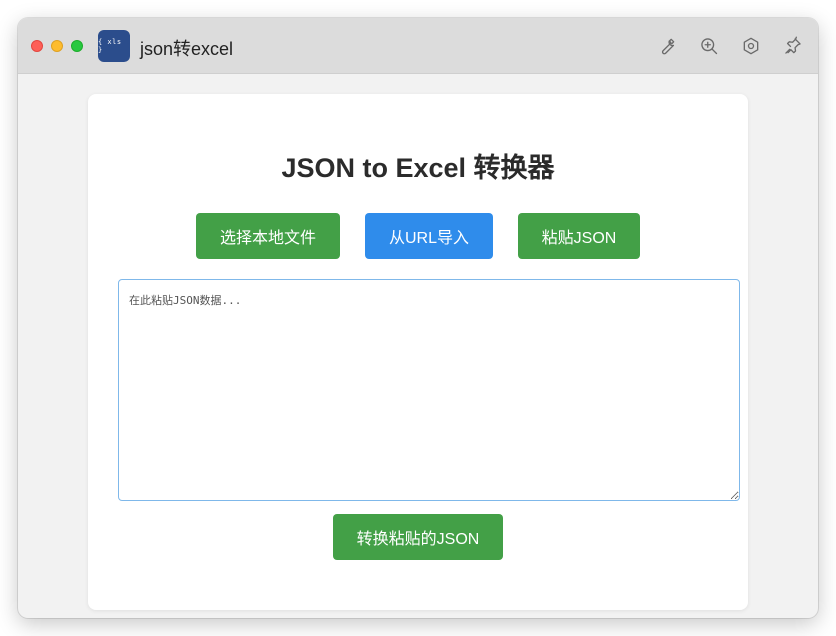 The image size is (836, 636). What do you see at coordinates (418, 46) in the screenshot?
I see `title-bar: { xls } json转excel` at bounding box center [418, 46].